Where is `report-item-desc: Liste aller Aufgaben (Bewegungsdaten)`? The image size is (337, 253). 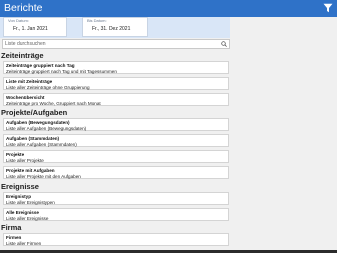 report-item-desc: Liste aller Aufgaben (Bewegungsdaten) is located at coordinates (46, 128).